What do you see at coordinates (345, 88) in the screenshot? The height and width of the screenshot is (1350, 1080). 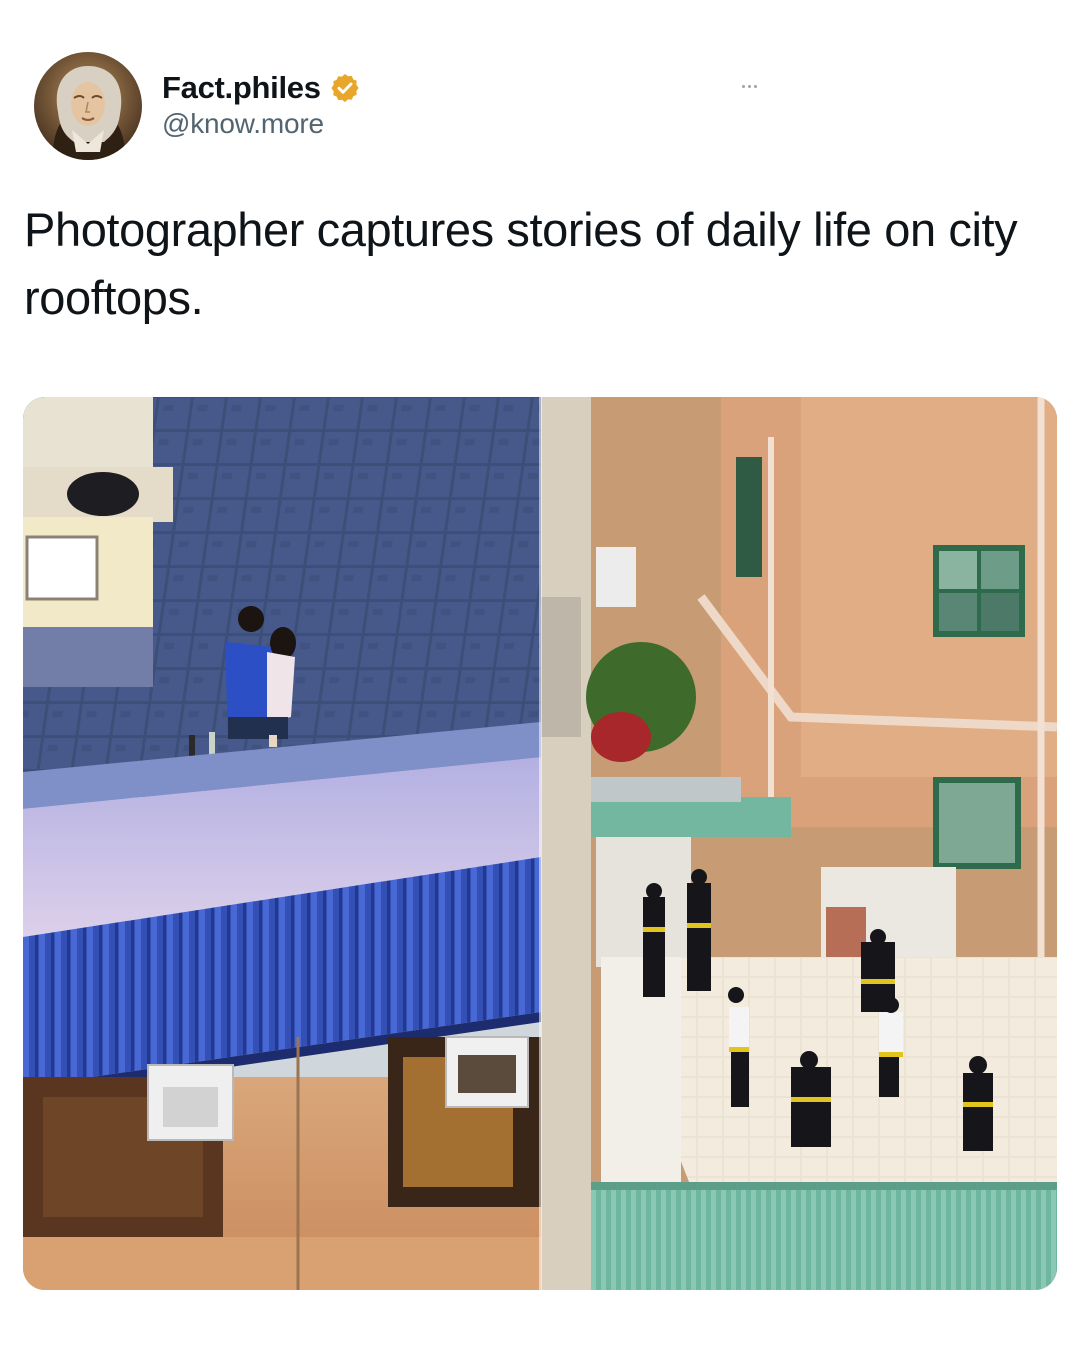 I see `verified-badge-icon` at bounding box center [345, 88].